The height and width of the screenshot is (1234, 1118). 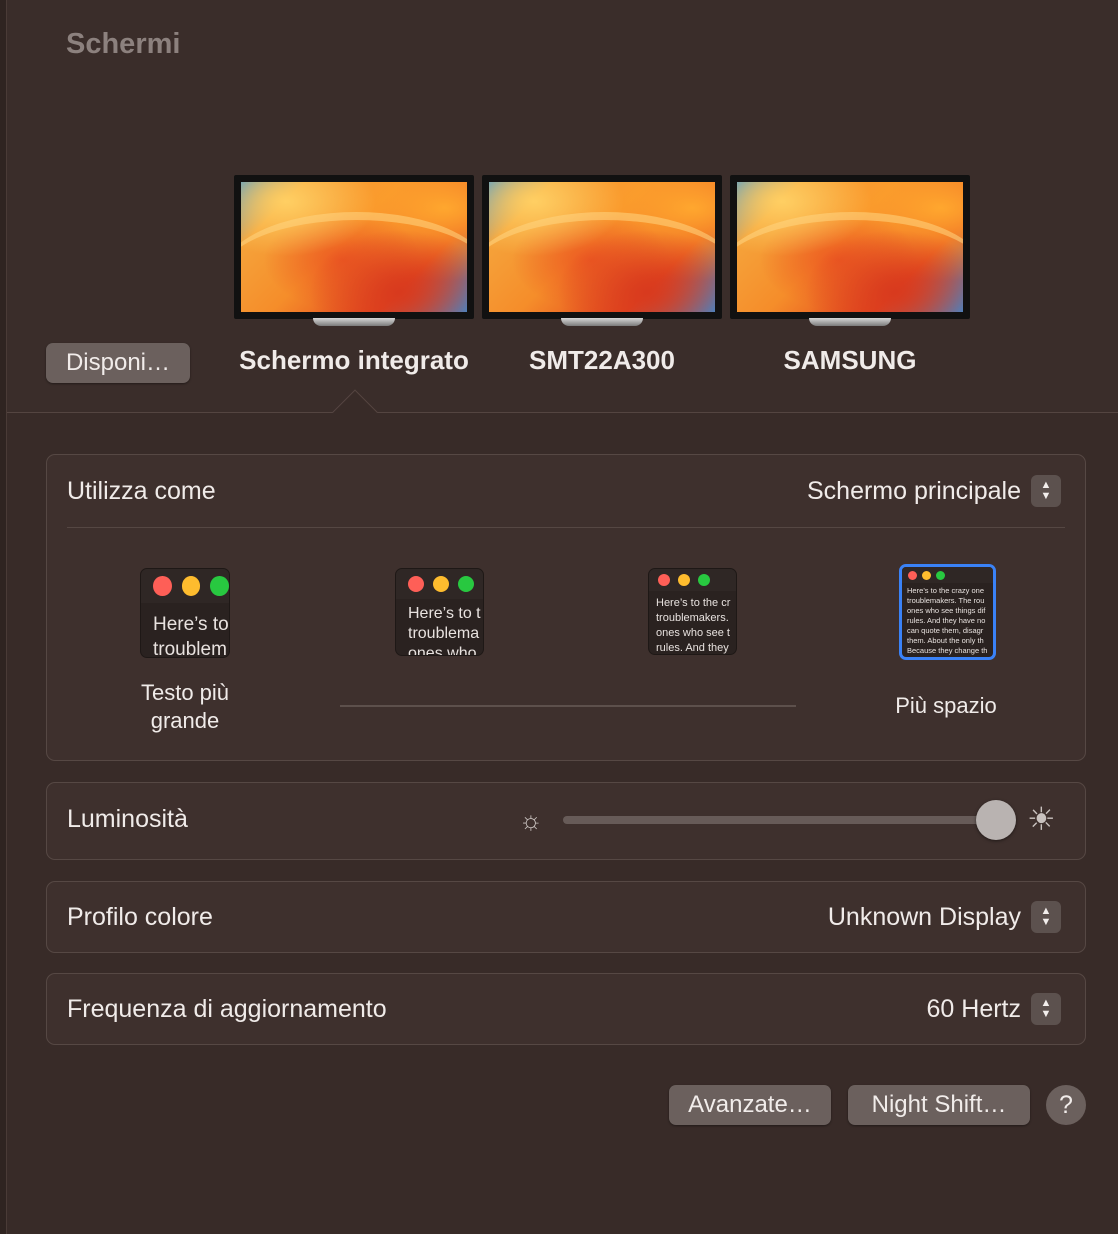 What do you see at coordinates (566, 527) in the screenshot?
I see `panel-divider` at bounding box center [566, 527].